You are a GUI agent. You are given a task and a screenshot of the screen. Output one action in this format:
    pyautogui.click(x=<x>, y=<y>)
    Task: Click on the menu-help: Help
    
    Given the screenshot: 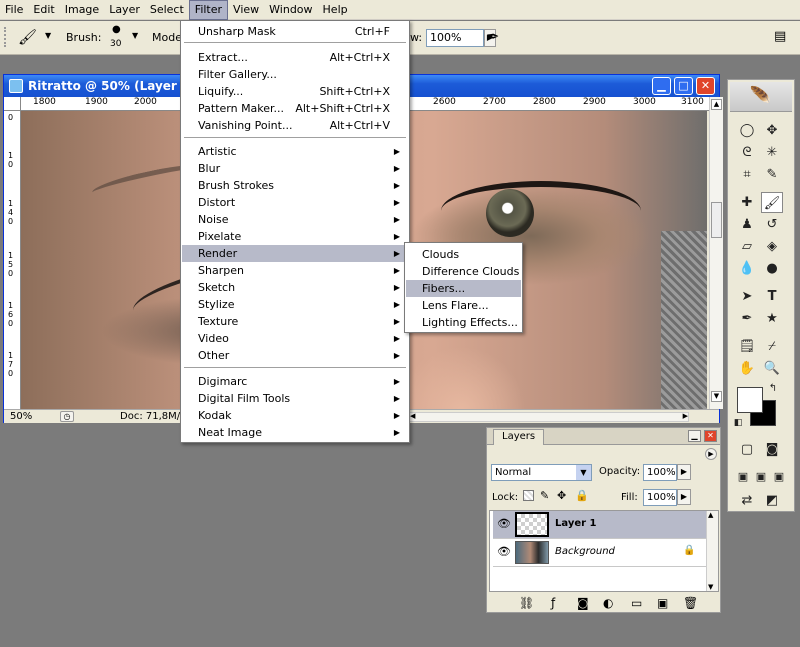 What is the action you would take?
    pyautogui.click(x=335, y=10)
    